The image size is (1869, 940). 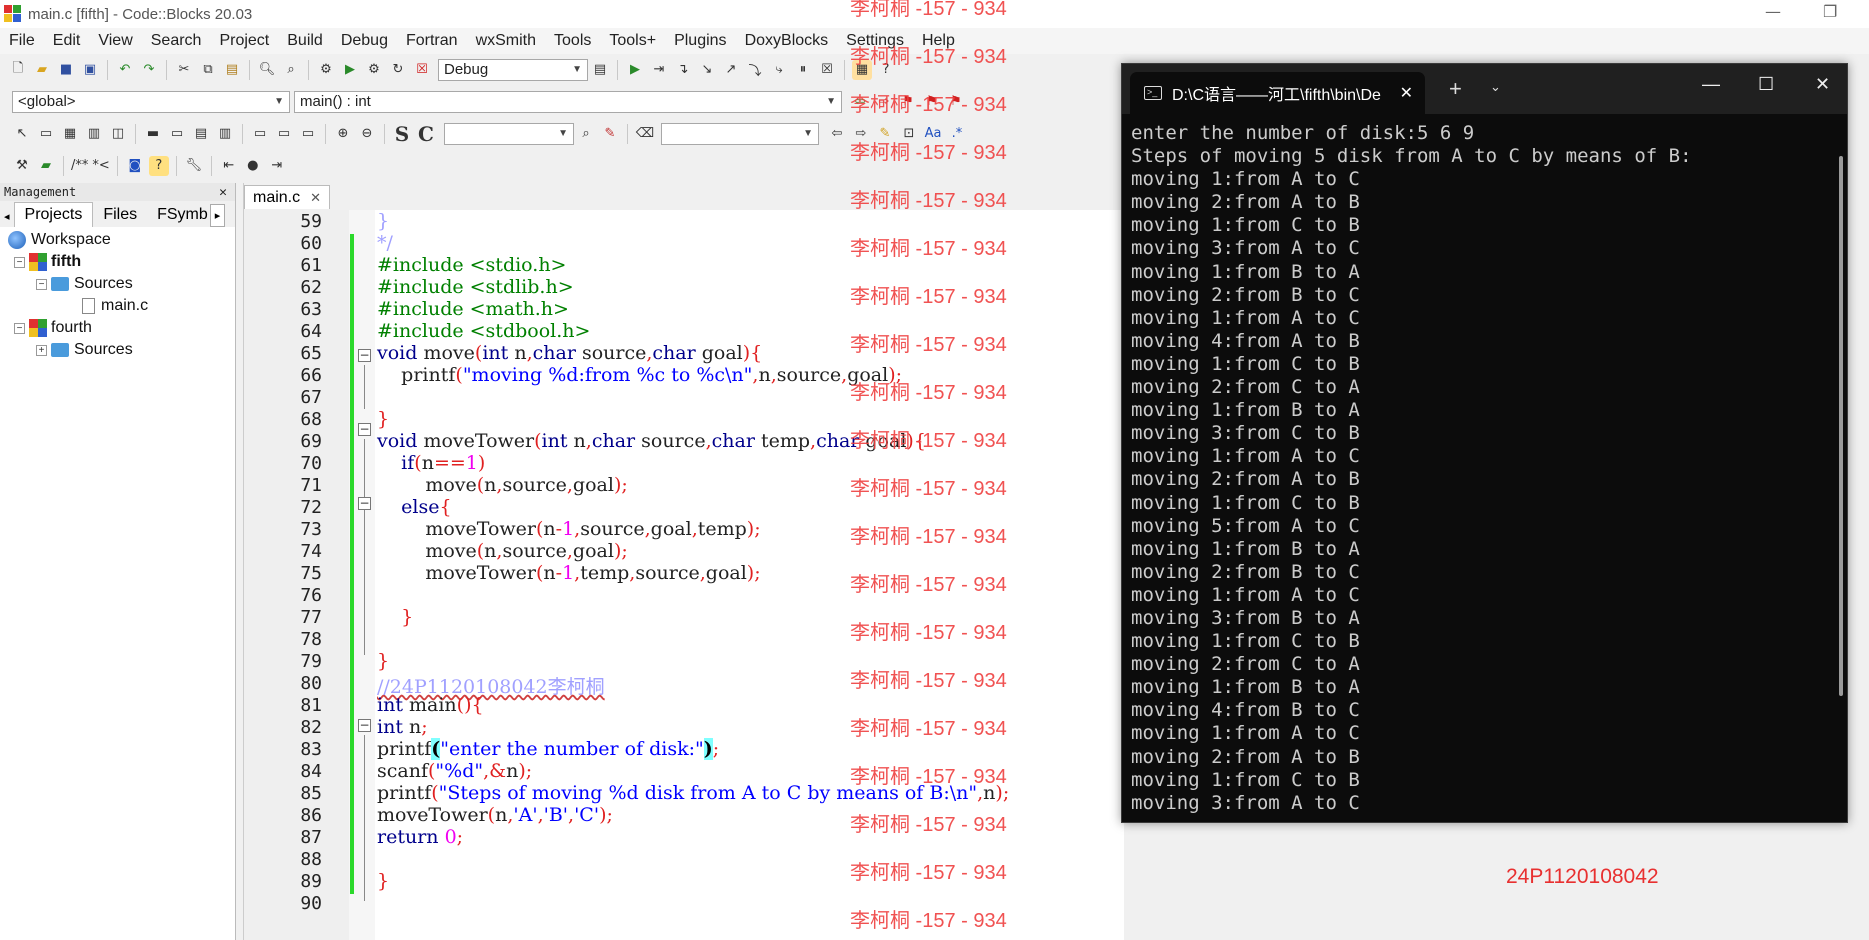 I want to click on clear-search-icon: ⌫, so click(x=645, y=134).